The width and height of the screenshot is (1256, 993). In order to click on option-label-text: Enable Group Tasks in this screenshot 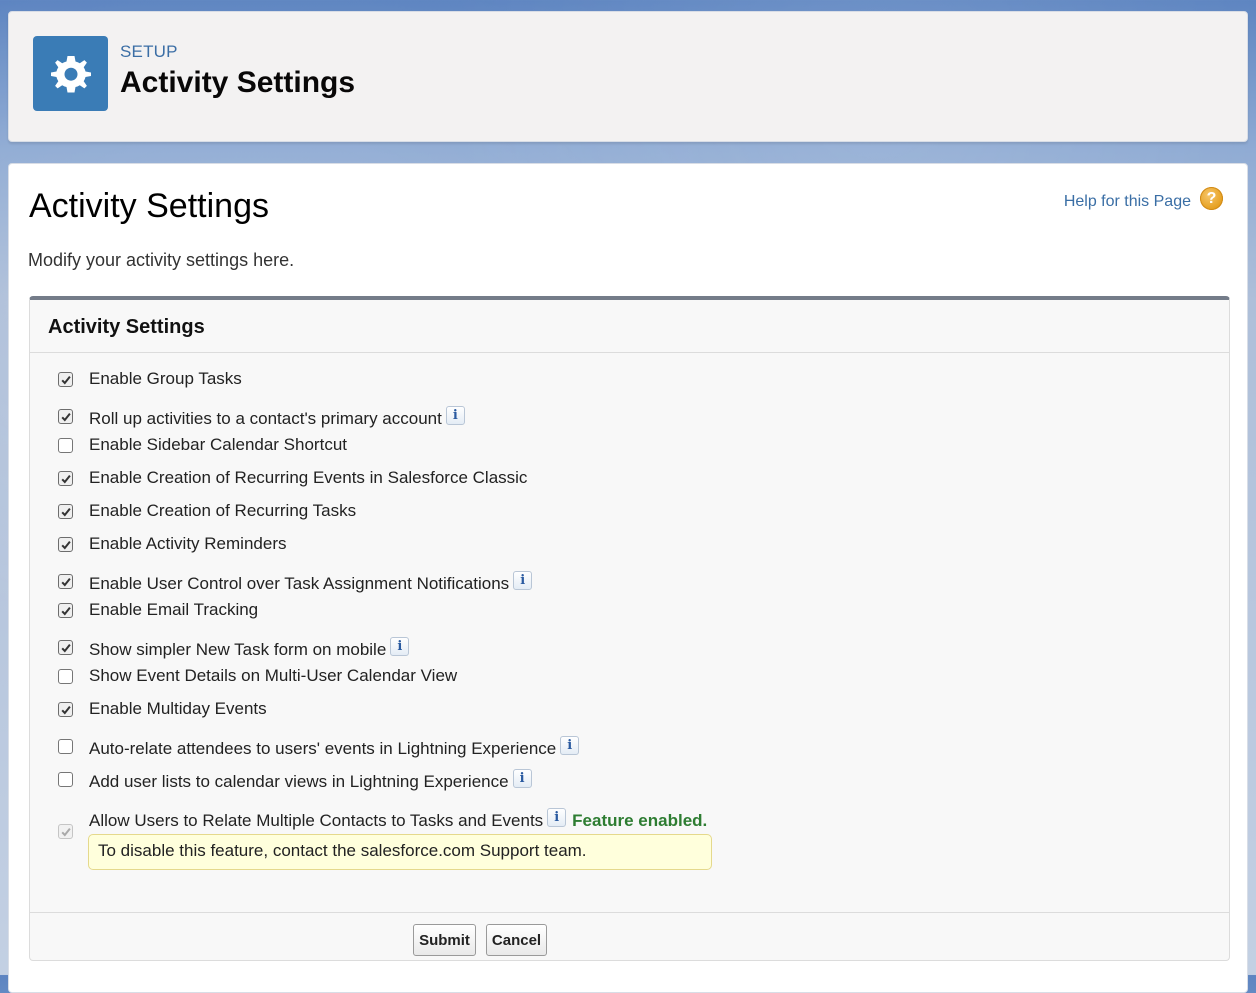, I will do `click(165, 378)`.